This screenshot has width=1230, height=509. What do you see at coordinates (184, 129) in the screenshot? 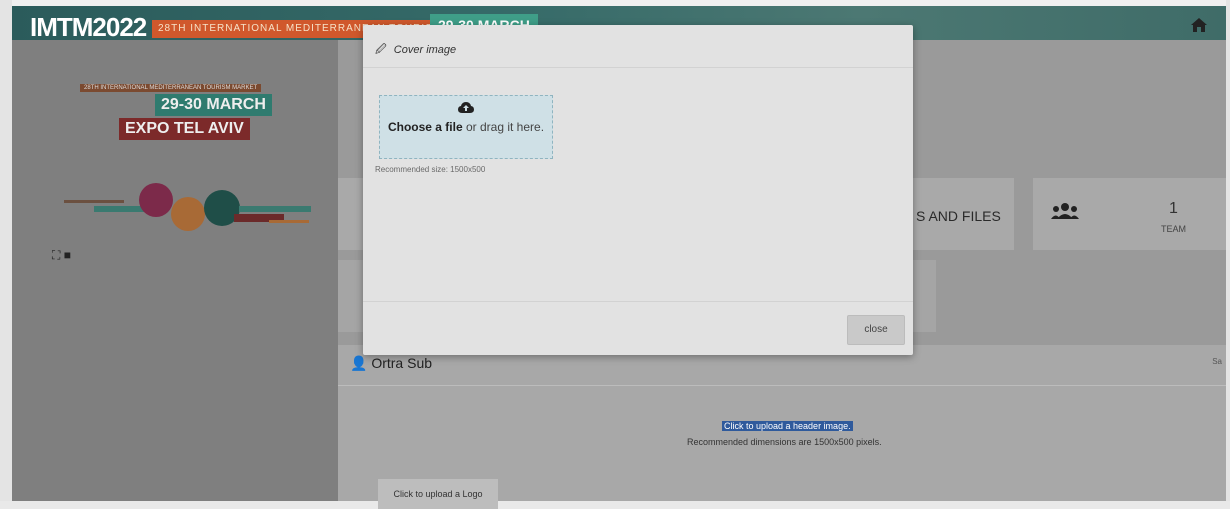
I see `sidebar-logo-venue: EXPO TEL AVIV` at bounding box center [184, 129].